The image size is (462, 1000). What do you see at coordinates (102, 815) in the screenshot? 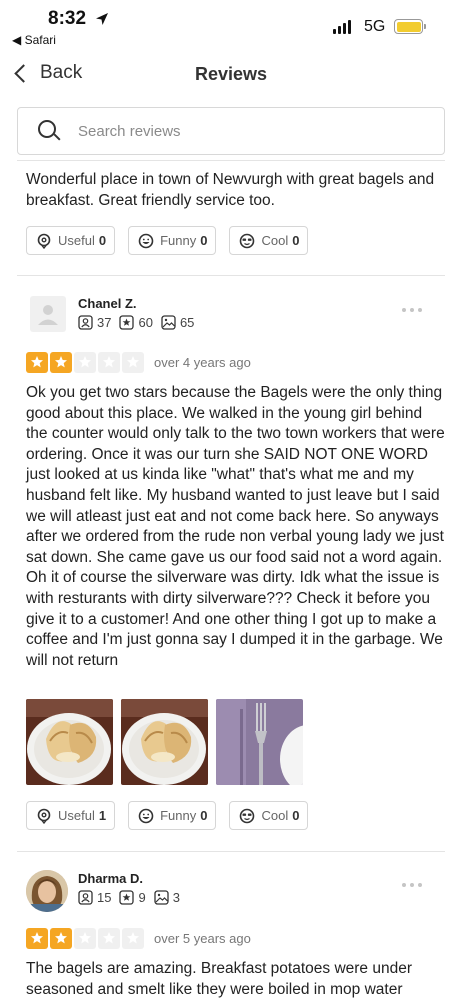
I see `useful-count: 1` at bounding box center [102, 815].